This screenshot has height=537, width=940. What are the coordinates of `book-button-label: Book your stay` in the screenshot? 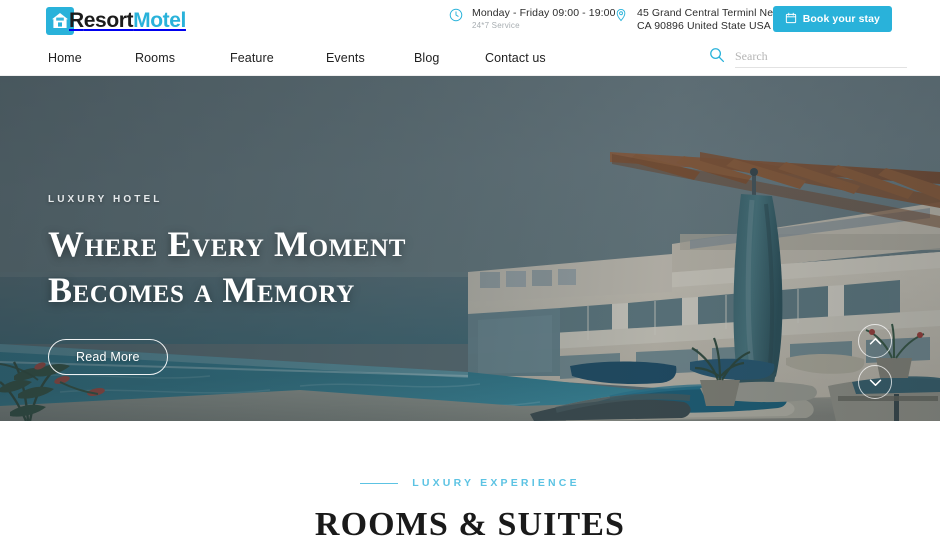 It's located at (841, 19).